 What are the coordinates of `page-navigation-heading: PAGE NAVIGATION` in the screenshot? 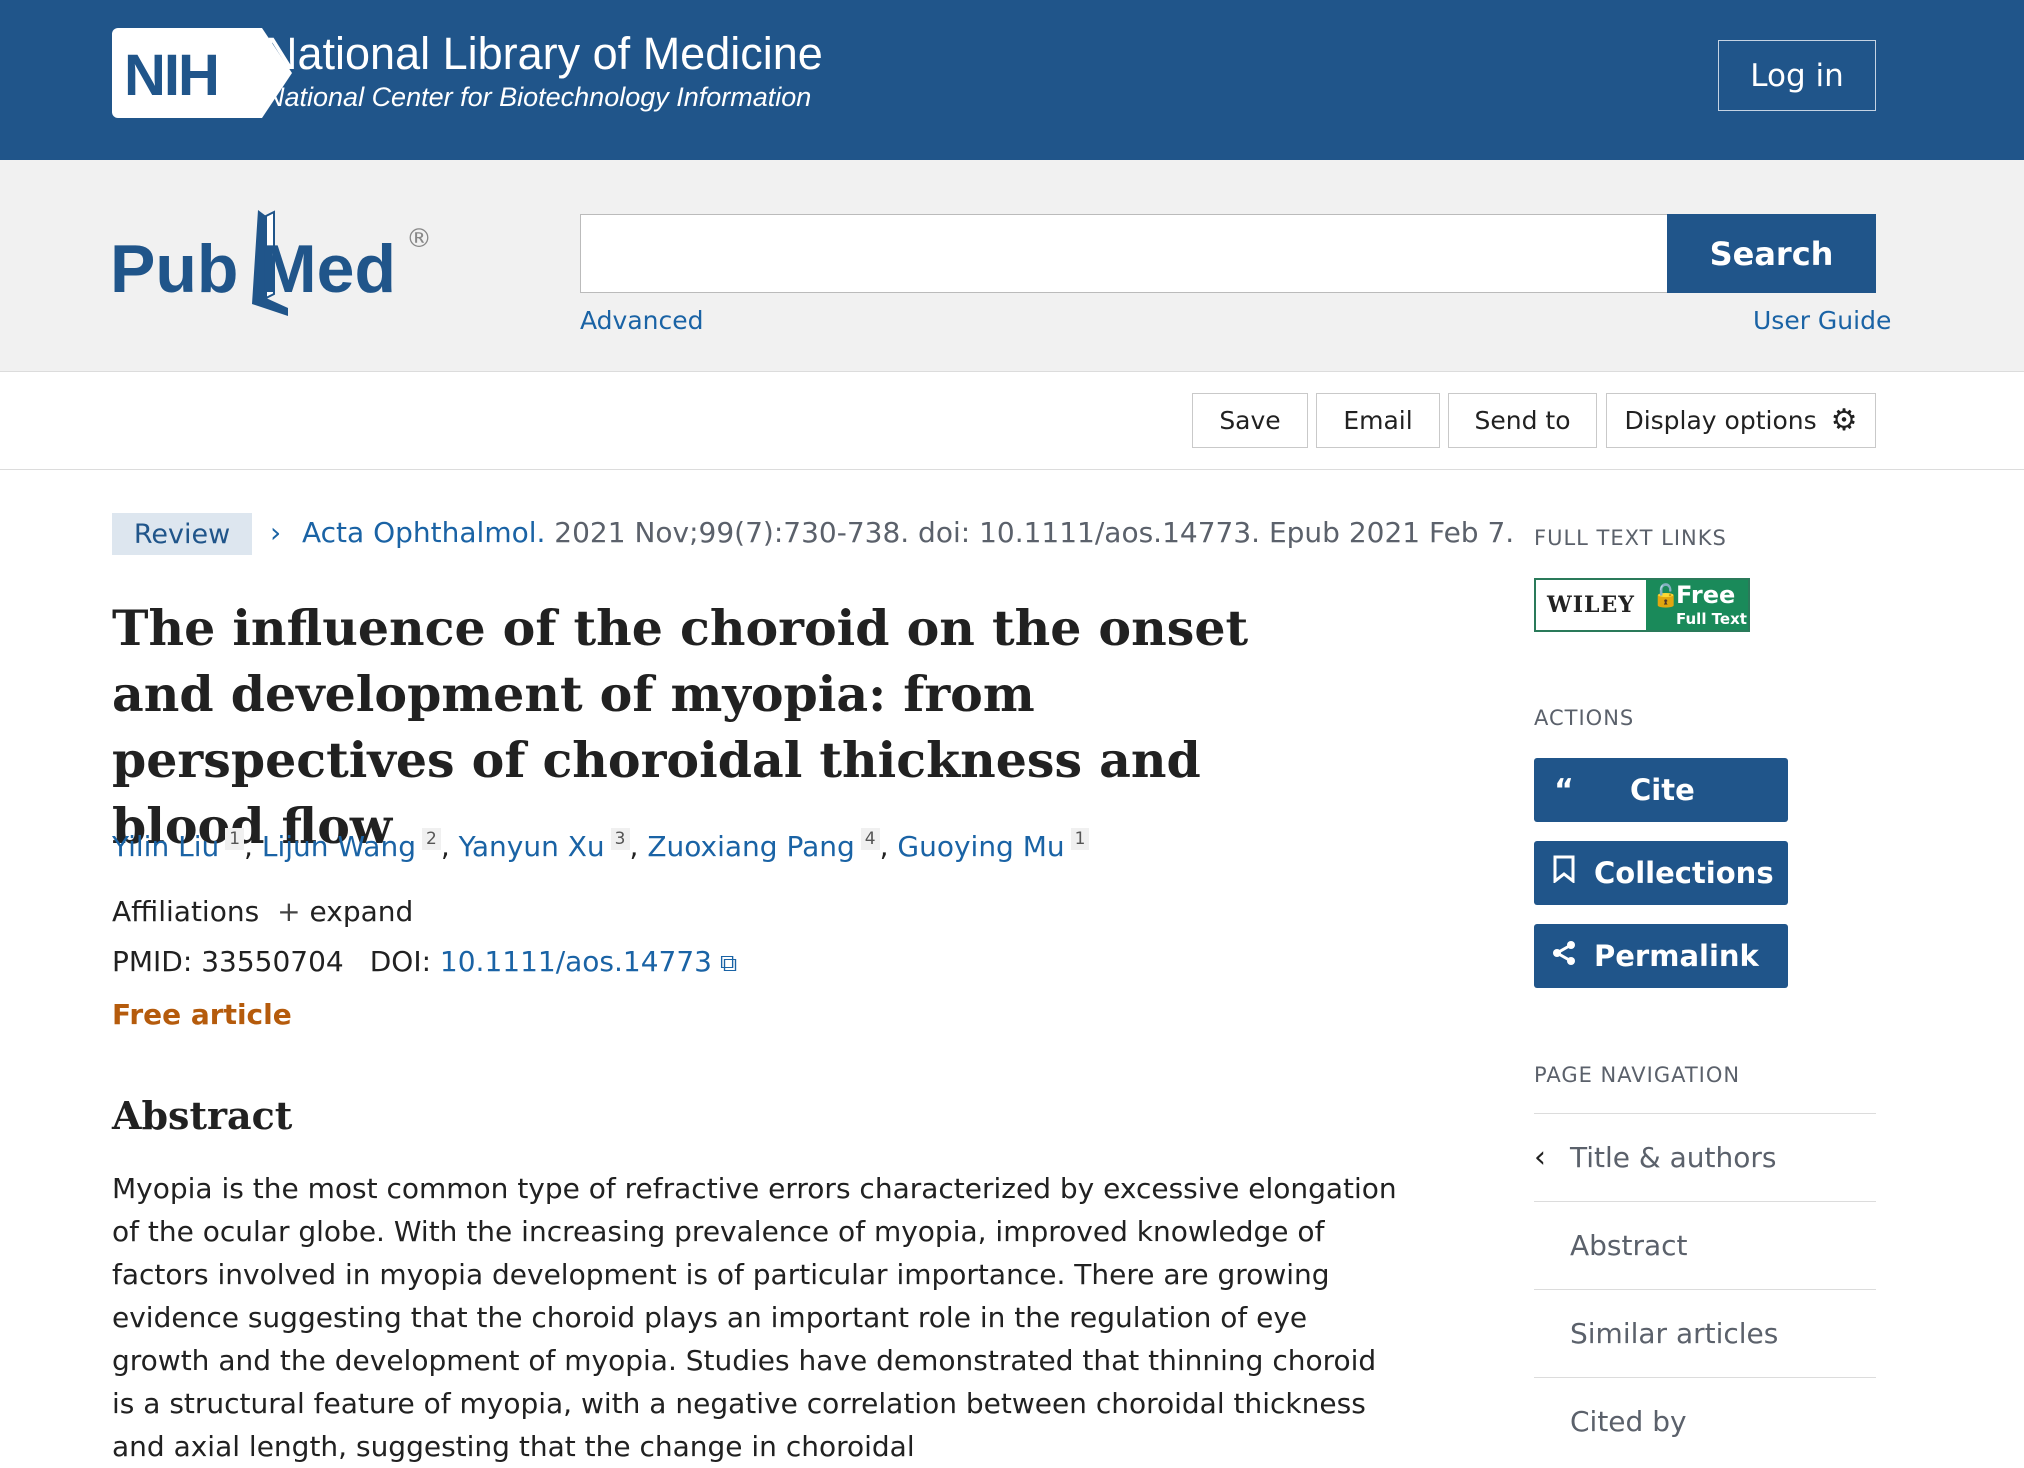 It's located at (1637, 1075).